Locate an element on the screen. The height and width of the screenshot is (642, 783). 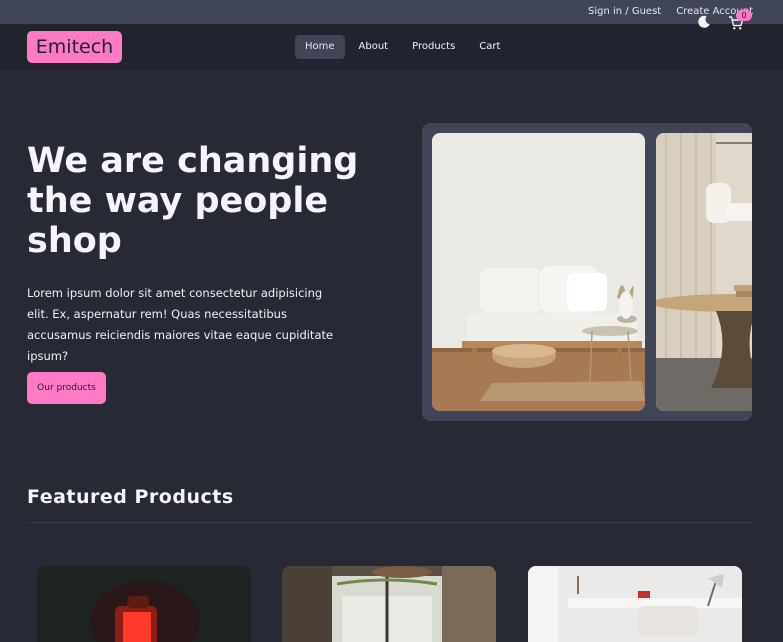
navbar: Emitech Home About Products Cart is located at coordinates (391, 47).